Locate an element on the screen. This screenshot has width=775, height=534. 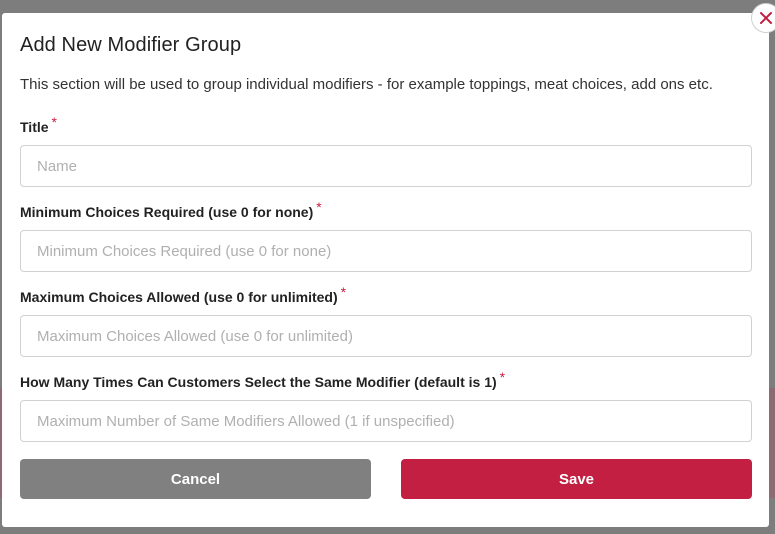
dialog-title: Add New Modifier Group is located at coordinates (131, 45).